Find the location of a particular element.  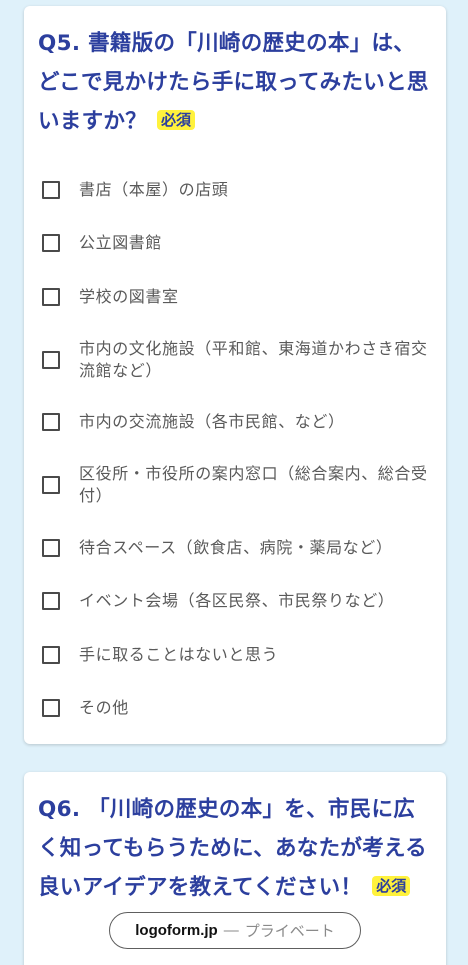

checkbox-option: 手に取ることはないと思う is located at coordinates (235, 655).